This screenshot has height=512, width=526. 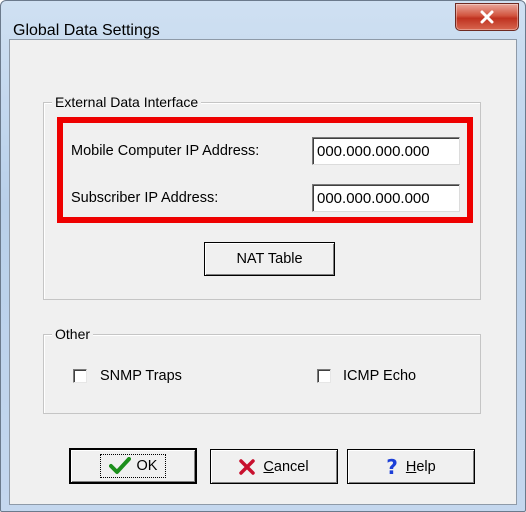 I want to click on close-icon, so click(x=487, y=17).